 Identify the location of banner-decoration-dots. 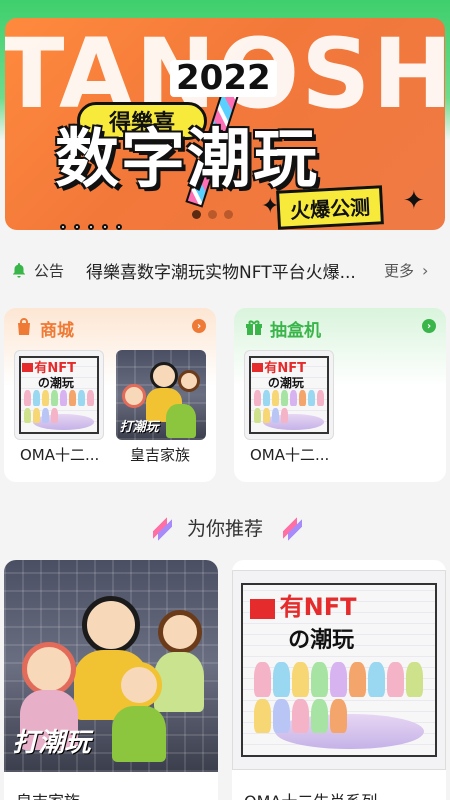
(91, 227).